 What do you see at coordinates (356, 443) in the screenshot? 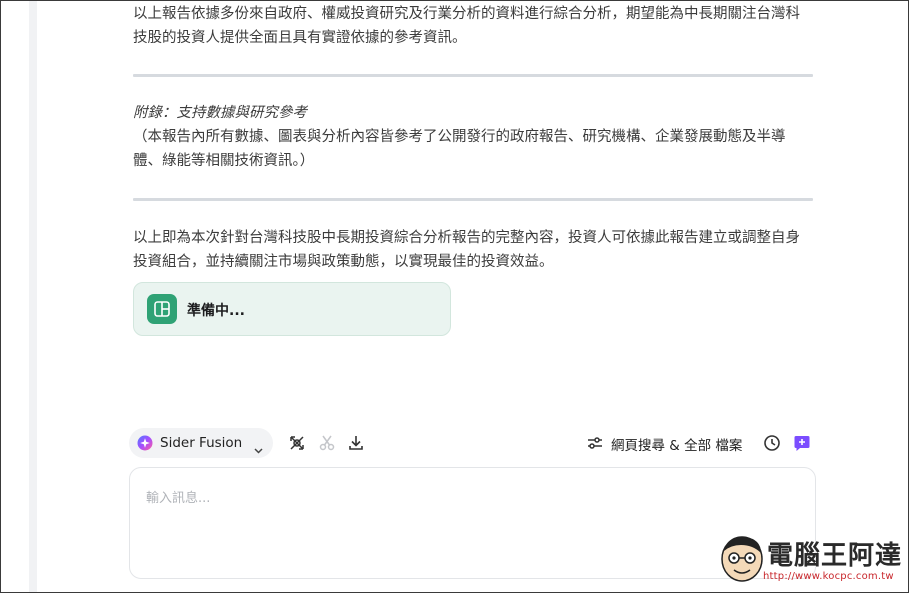
I see `download-icon` at bounding box center [356, 443].